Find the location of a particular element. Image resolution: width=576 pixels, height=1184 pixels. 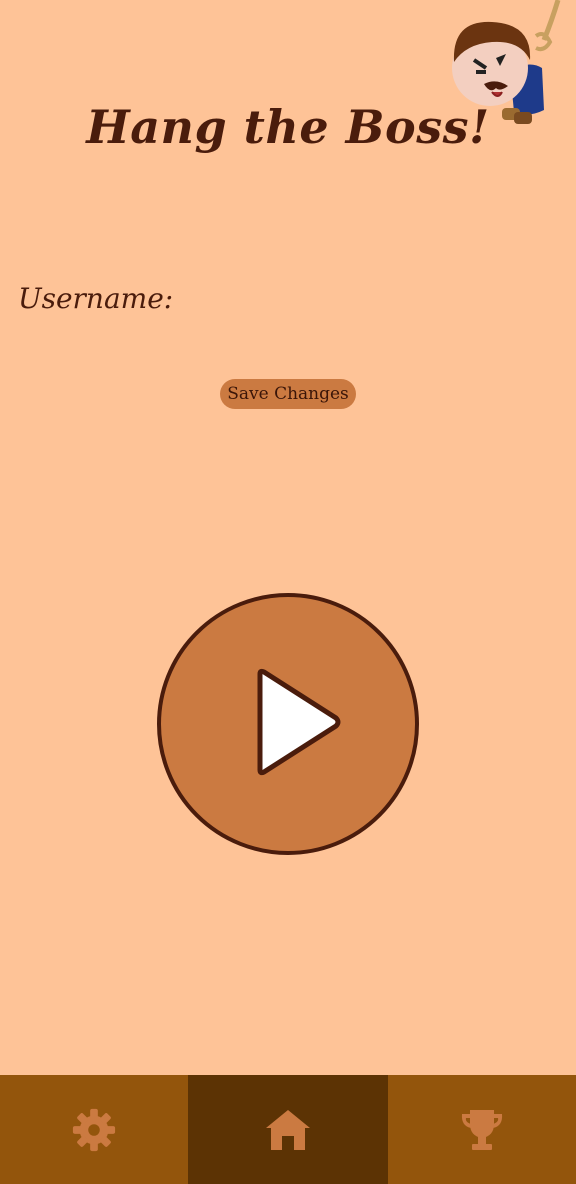

play-button is located at coordinates (288, 724).